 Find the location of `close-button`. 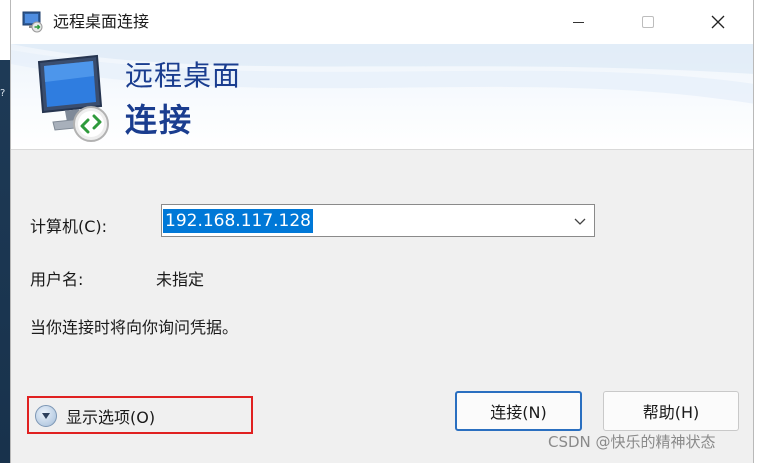

close-button is located at coordinates (718, 22).